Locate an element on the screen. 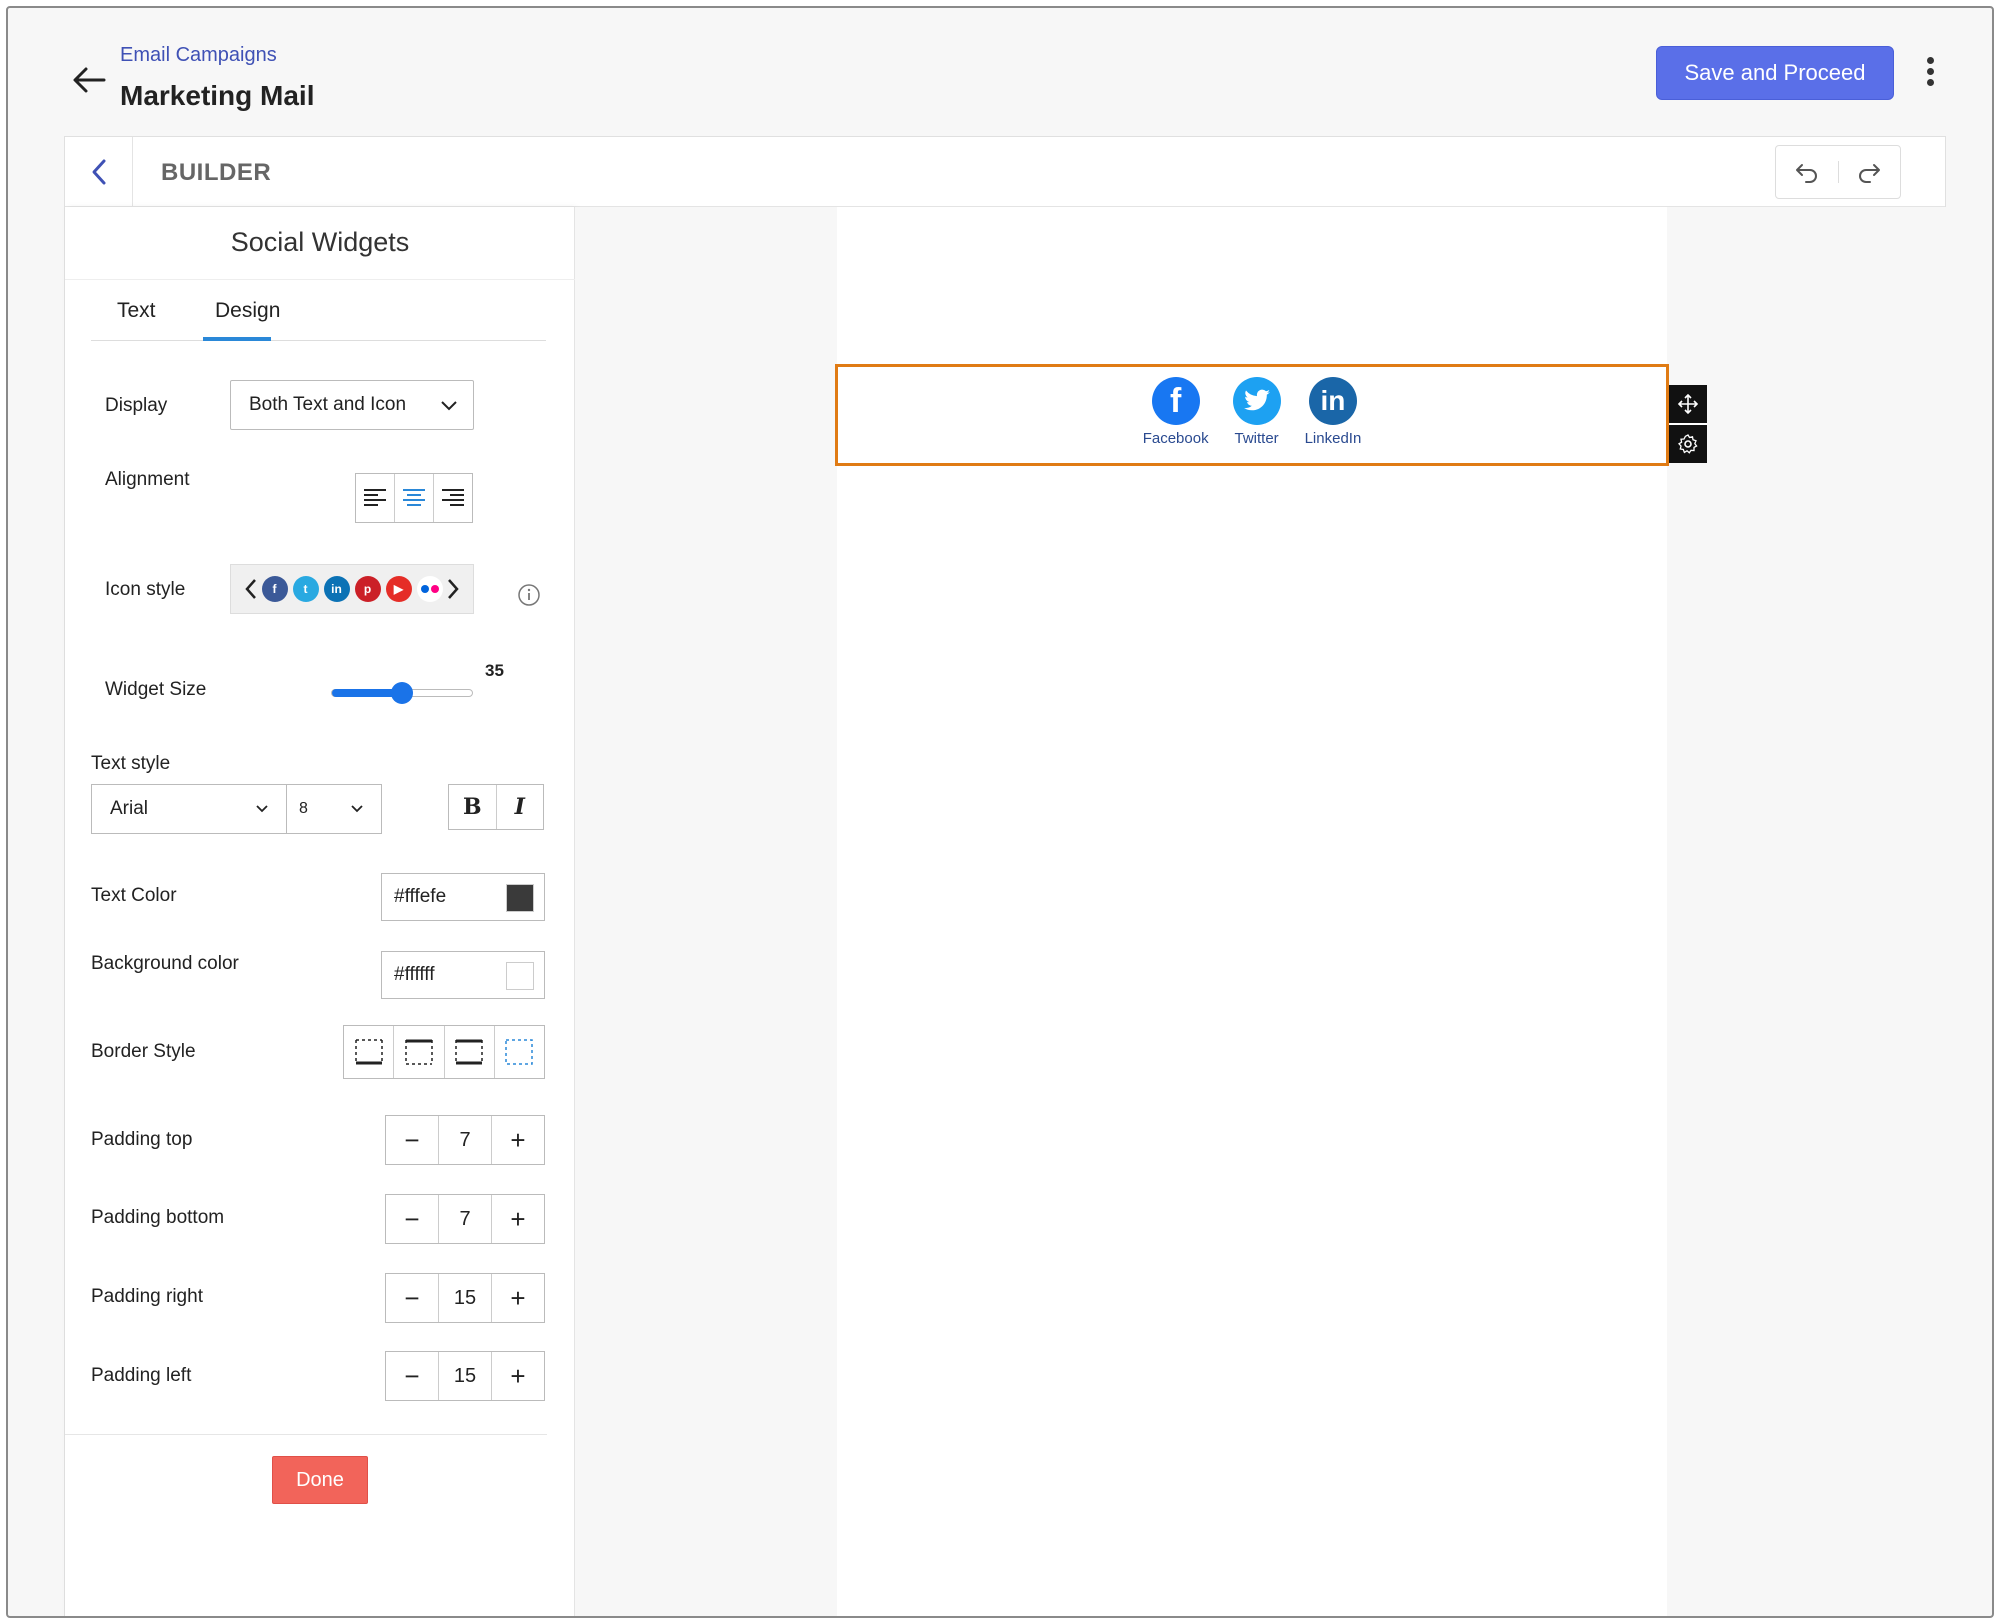  chevron-right-icon is located at coordinates (453, 589).